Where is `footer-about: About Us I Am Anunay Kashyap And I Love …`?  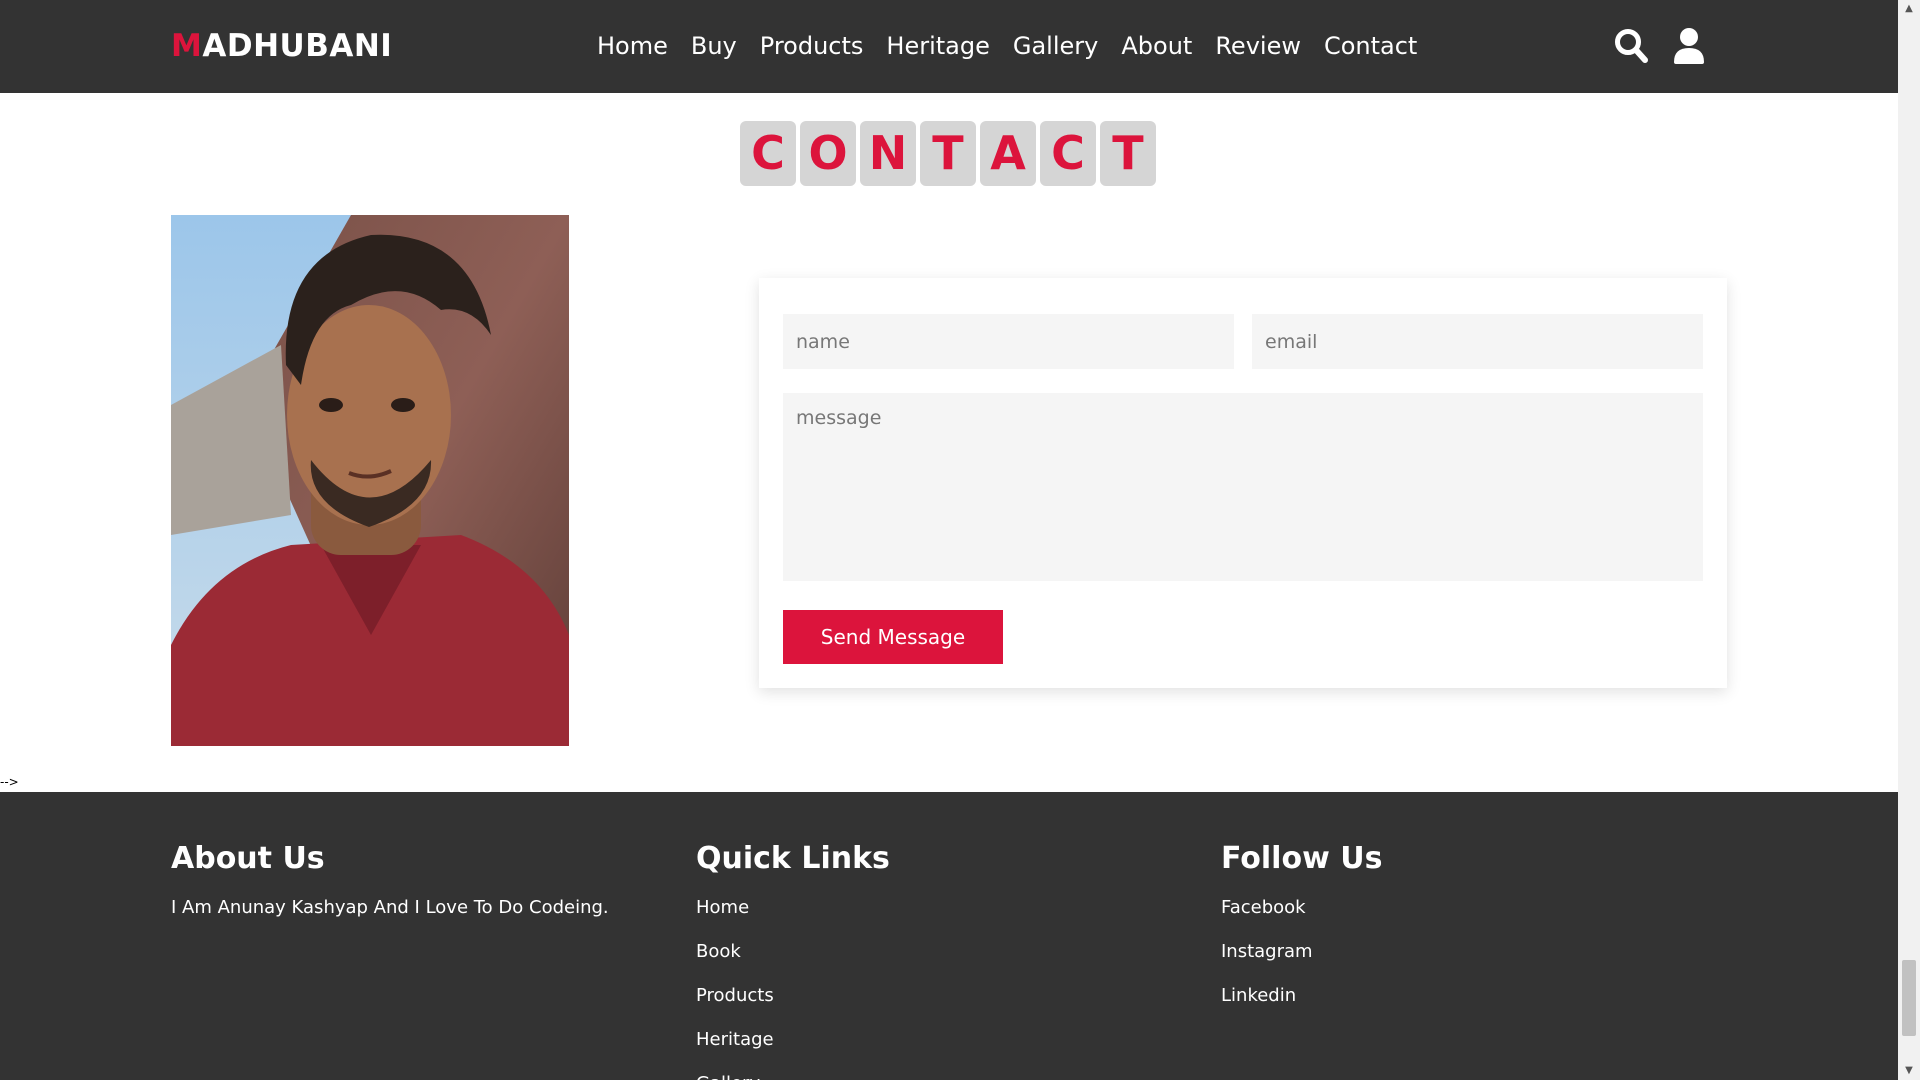 footer-about: About Us I Am Anunay Kashyap And I Love … is located at coordinates (390, 880).